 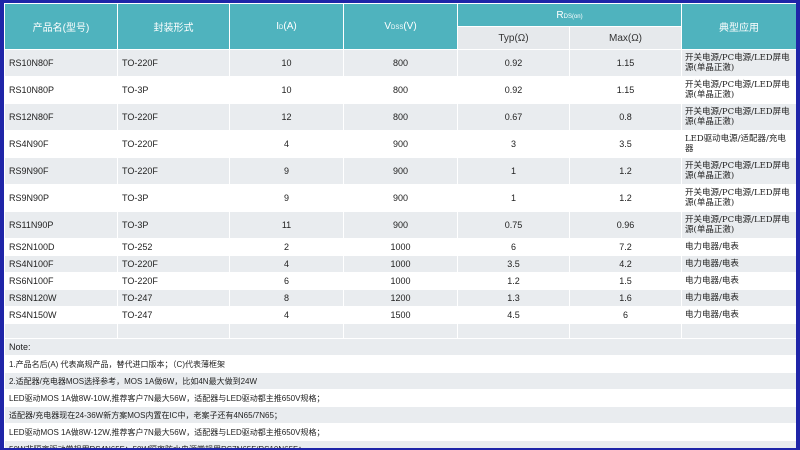 I want to click on cell-product-name: RS4N90F, so click(x=61, y=144).